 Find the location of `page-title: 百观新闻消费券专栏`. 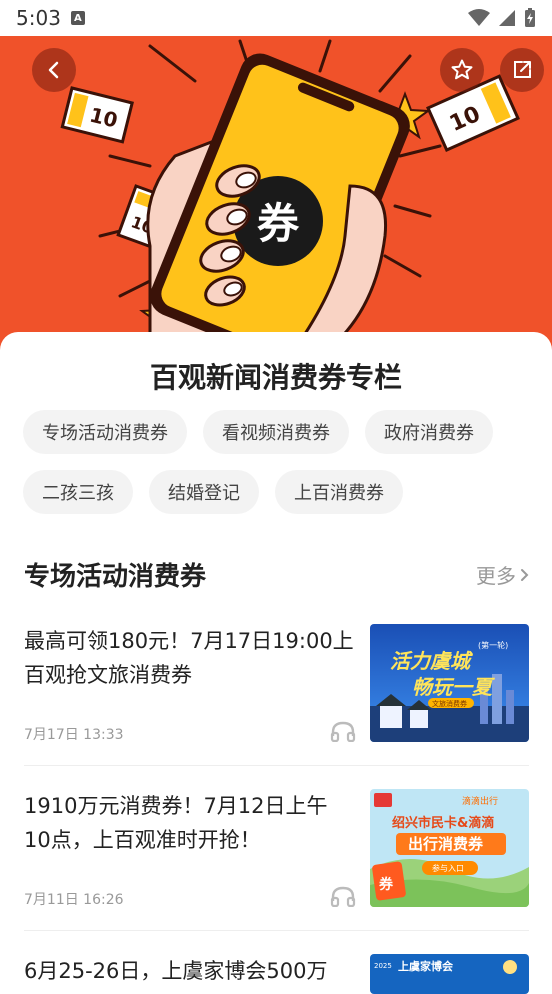

page-title: 百观新闻消费券专栏 is located at coordinates (275, 377).